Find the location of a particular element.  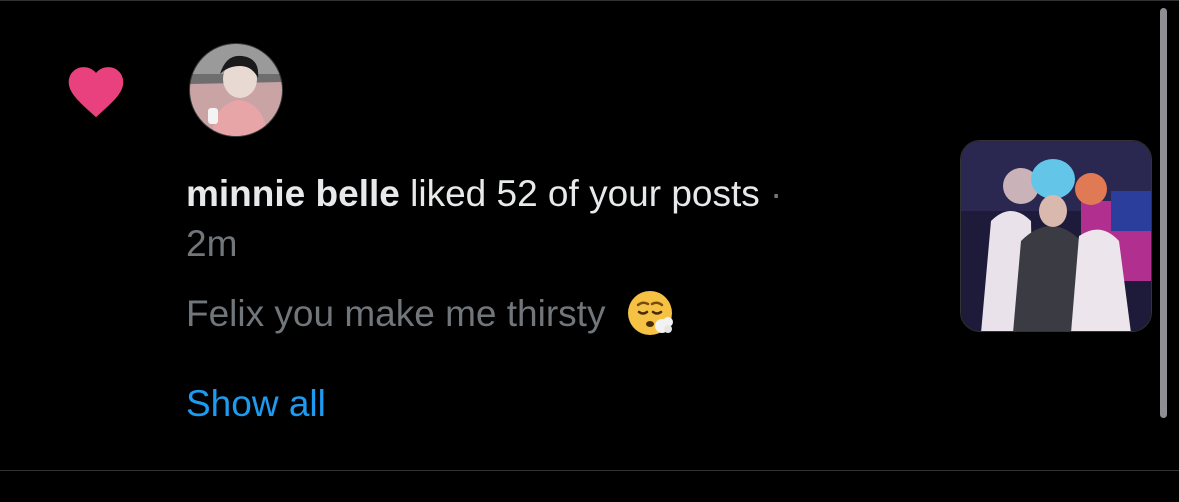

avatar is located at coordinates (236, 90).